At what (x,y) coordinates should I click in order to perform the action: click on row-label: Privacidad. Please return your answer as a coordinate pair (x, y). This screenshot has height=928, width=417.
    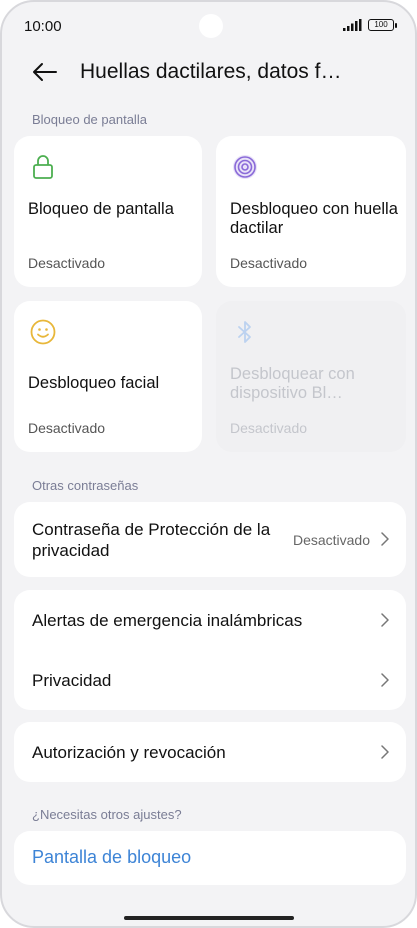
    Looking at the image, I should click on (72, 680).